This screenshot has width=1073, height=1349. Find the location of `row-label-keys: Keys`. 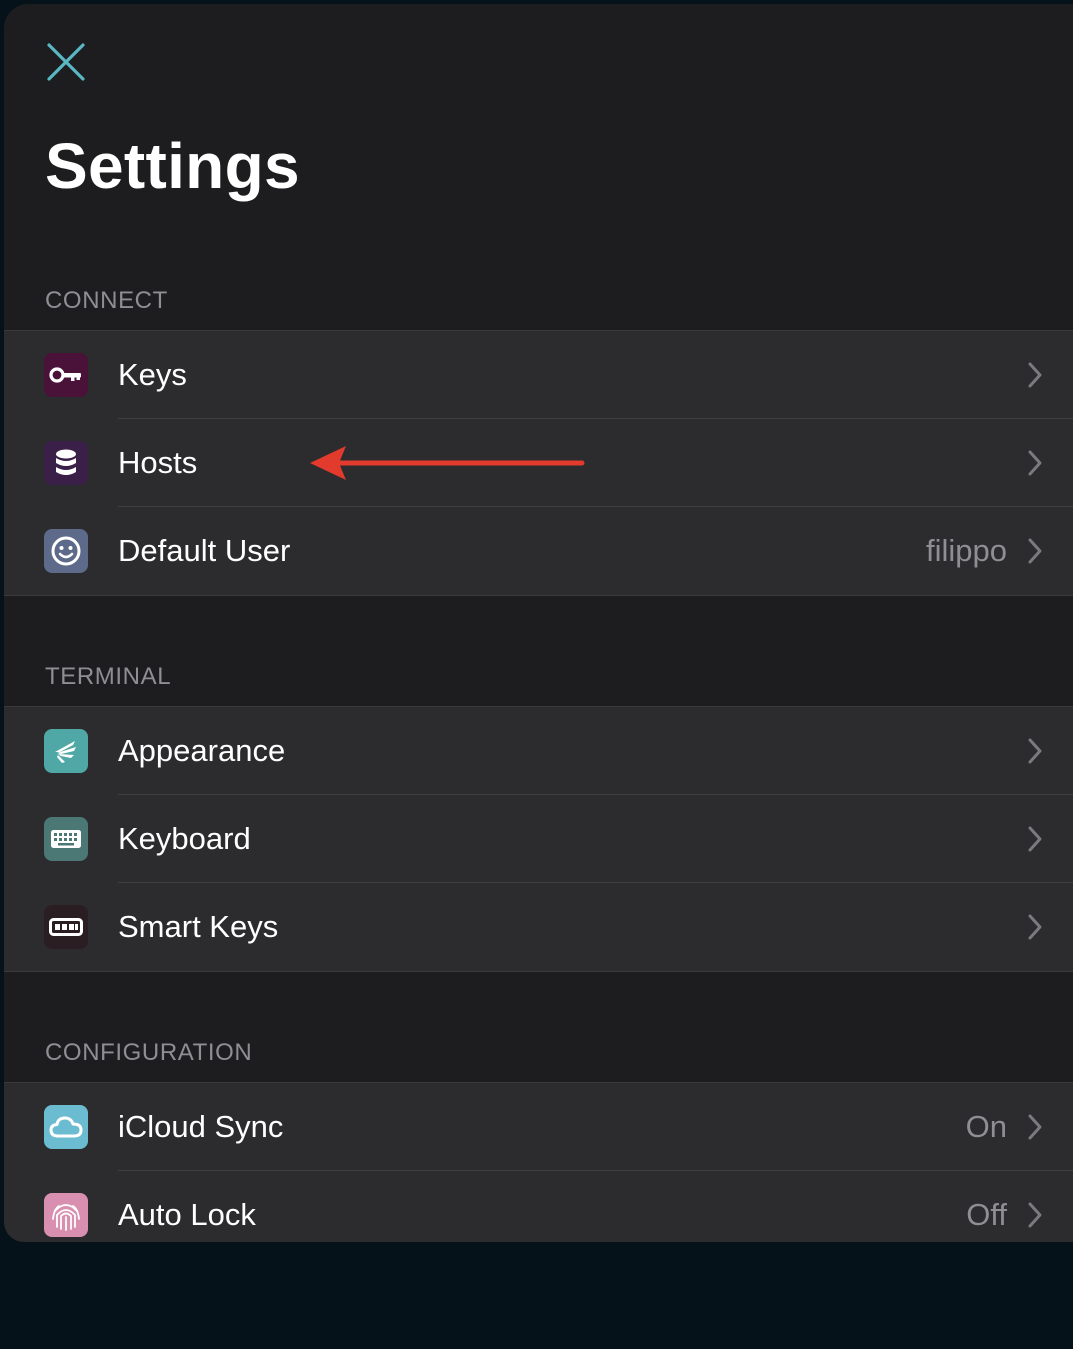

row-label-keys: Keys is located at coordinates (152, 374).